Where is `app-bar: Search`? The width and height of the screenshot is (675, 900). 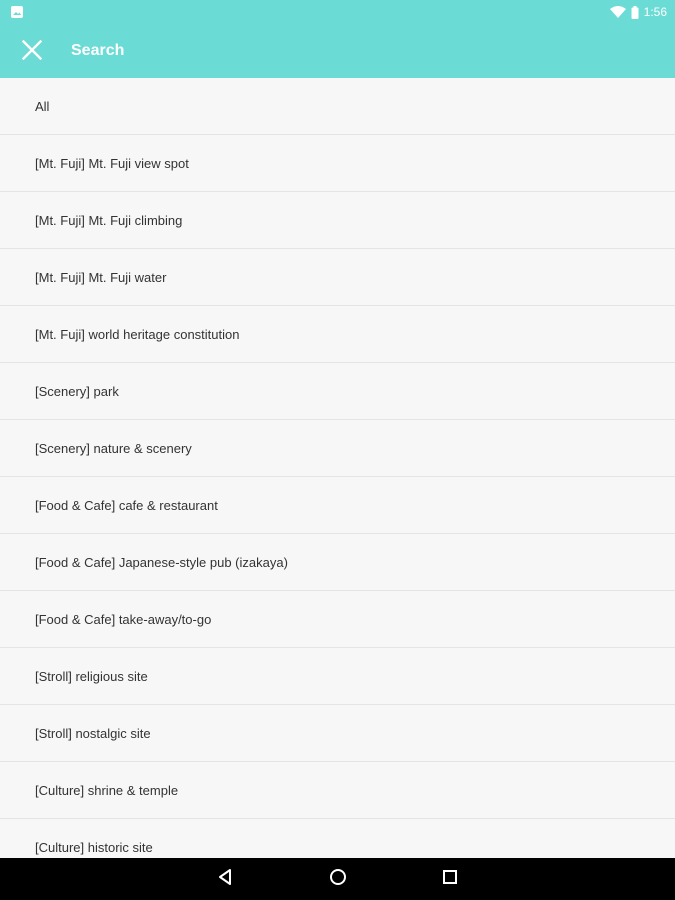
app-bar: Search is located at coordinates (337, 51).